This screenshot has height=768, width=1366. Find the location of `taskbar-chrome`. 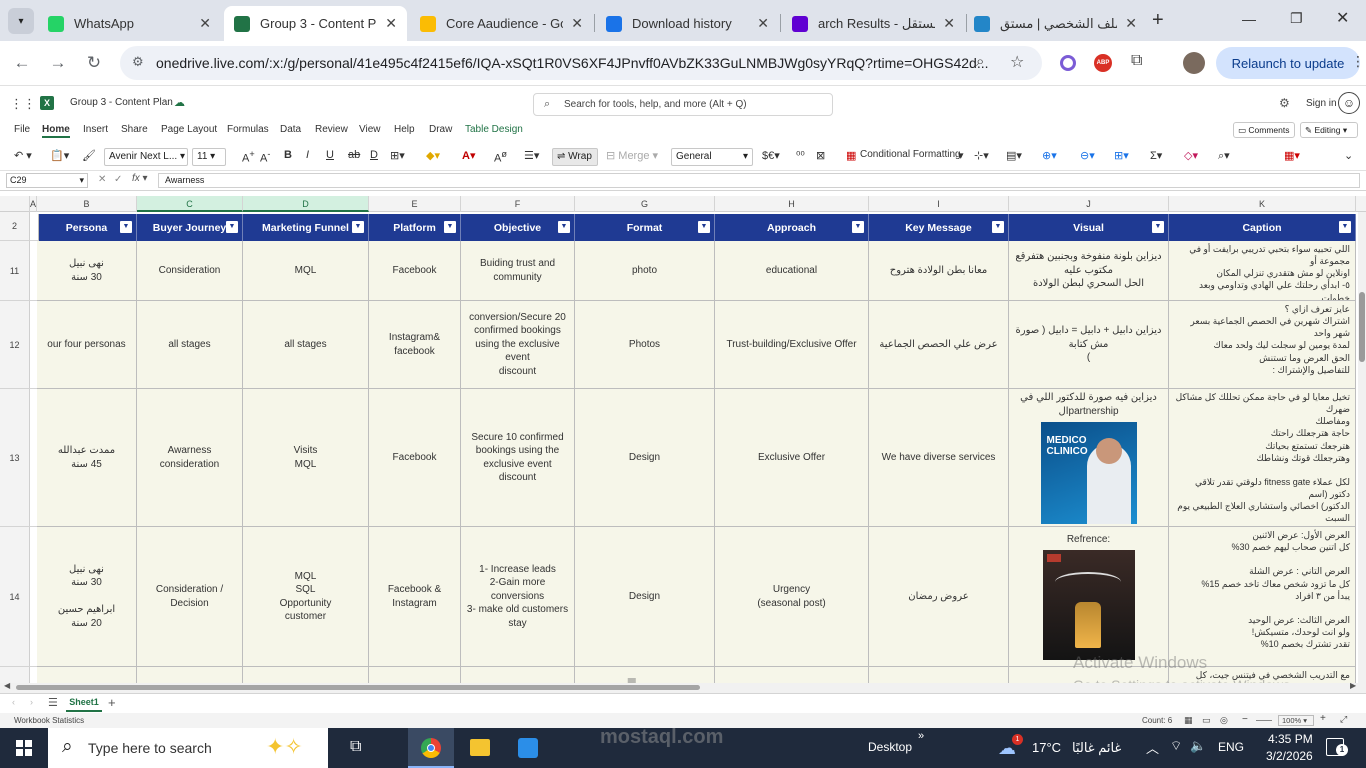

taskbar-chrome is located at coordinates (431, 748).